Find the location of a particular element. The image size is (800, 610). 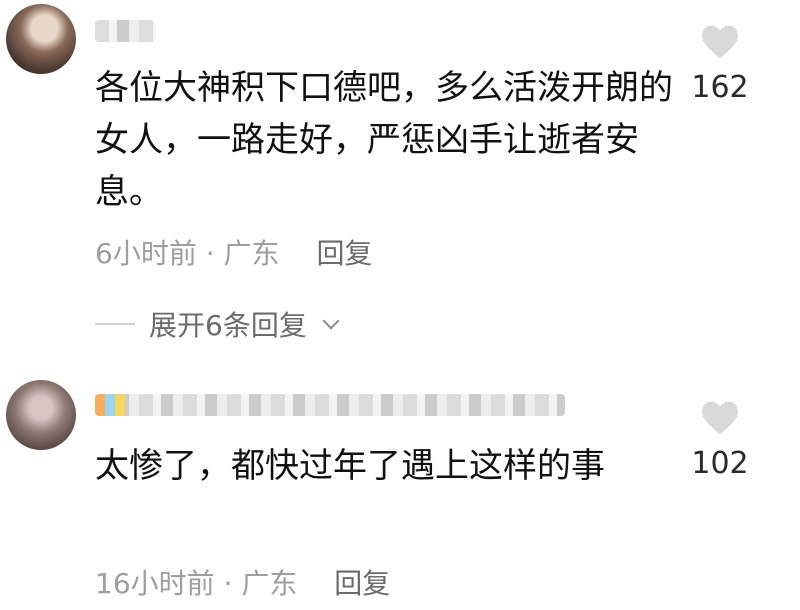

like-button: 102 is located at coordinates (720, 440).